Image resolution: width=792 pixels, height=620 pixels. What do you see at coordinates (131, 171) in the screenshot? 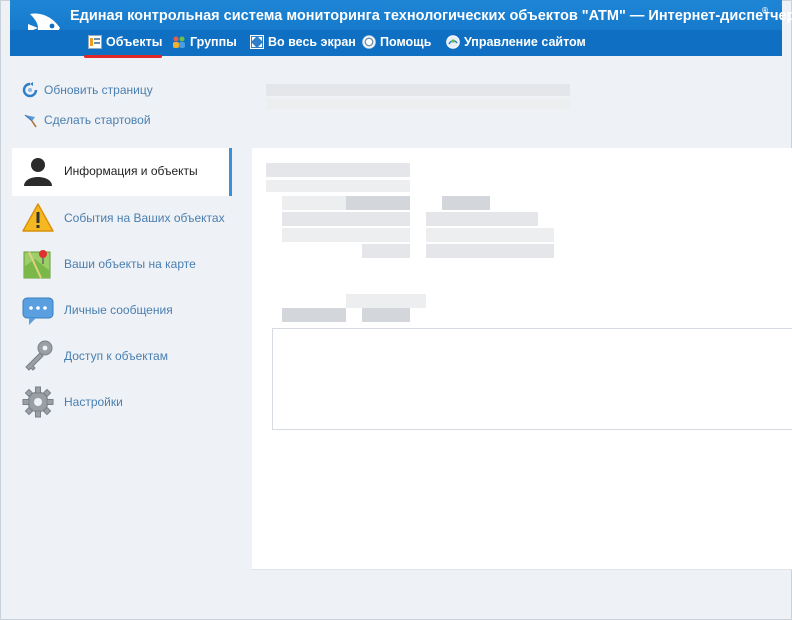
I see `nav-info-objects-label: Информация и объекты` at bounding box center [131, 171].